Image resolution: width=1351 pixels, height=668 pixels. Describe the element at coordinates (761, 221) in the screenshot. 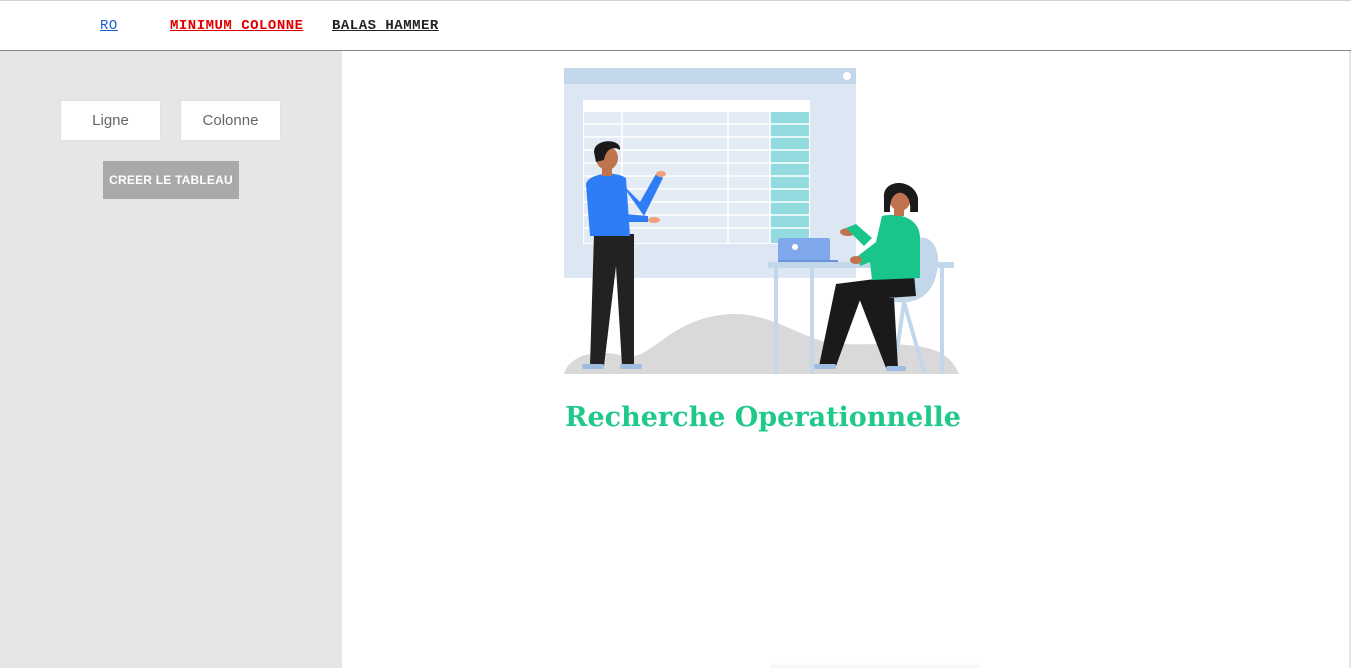

I see `spreadsheet-meeting-illustration` at that location.